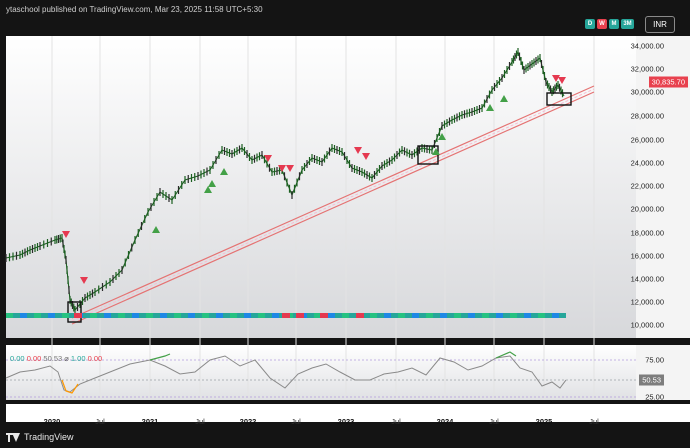 The height and width of the screenshot is (448, 690). What do you see at coordinates (654, 397) in the screenshot?
I see `rsi-level-lower: 25.00` at bounding box center [654, 397].